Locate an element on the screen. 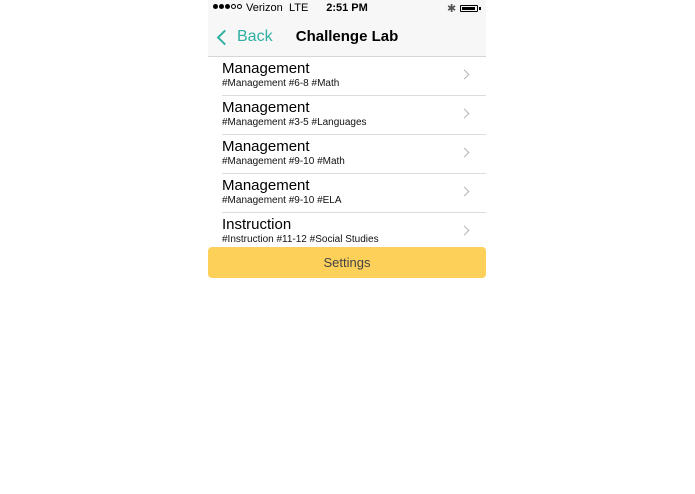  battery-tip is located at coordinates (480, 8).